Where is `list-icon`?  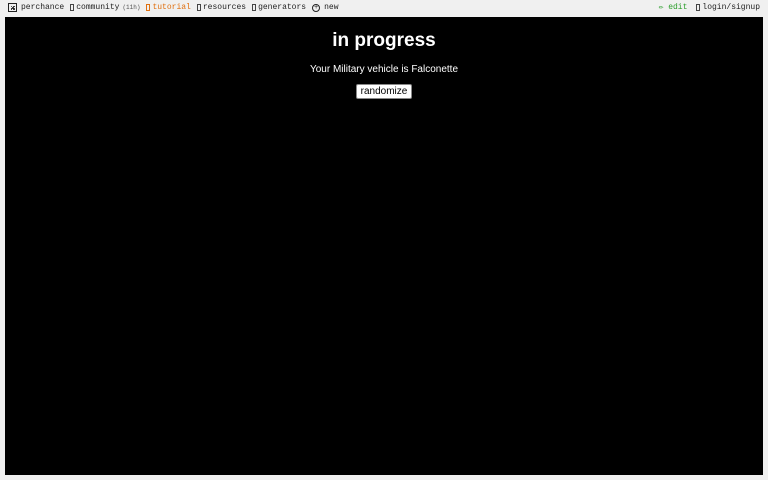 list-icon is located at coordinates (254, 7).